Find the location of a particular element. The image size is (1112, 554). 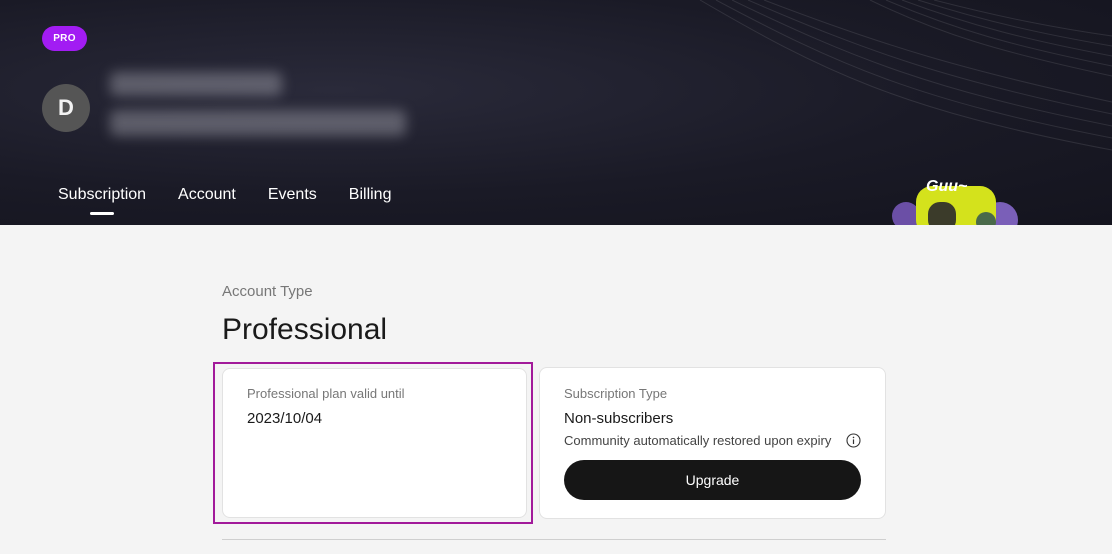

blurred-email is located at coordinates (258, 123).